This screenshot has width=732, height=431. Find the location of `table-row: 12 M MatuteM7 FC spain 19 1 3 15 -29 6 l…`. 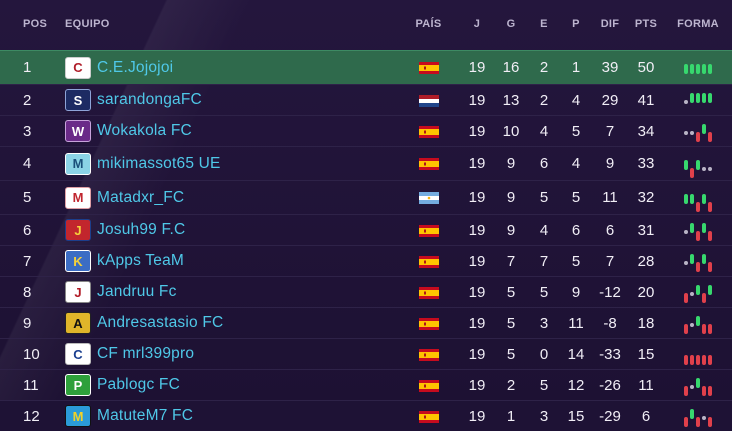

table-row: 12 M MatuteM7 FC spain 19 1 3 15 -29 6 l… is located at coordinates (366, 416).